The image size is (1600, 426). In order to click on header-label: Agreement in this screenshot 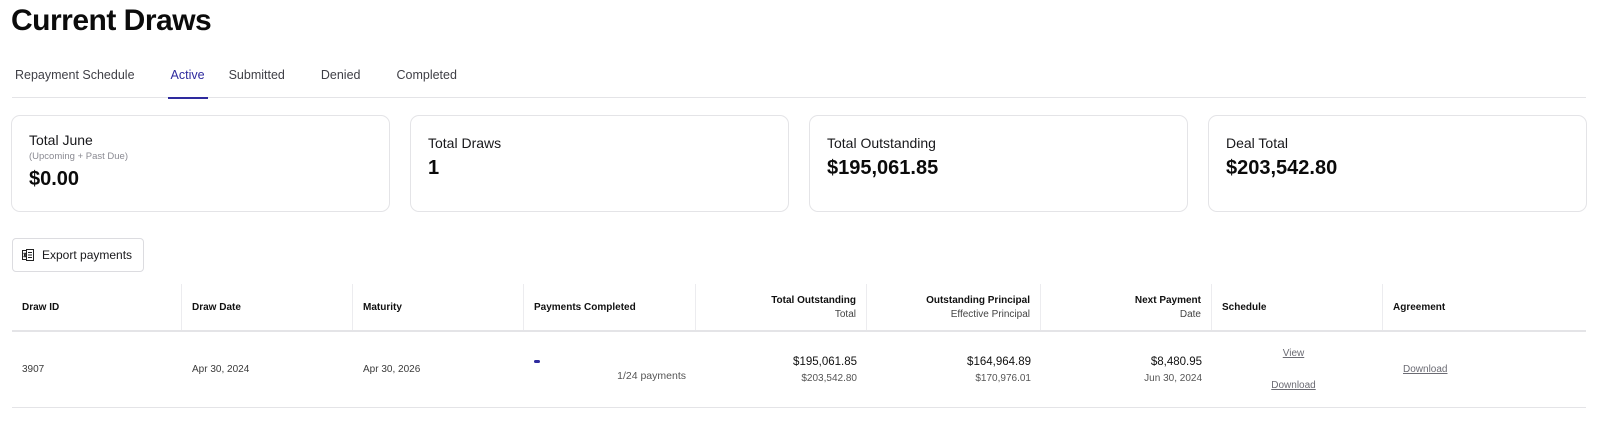, I will do `click(1419, 307)`.